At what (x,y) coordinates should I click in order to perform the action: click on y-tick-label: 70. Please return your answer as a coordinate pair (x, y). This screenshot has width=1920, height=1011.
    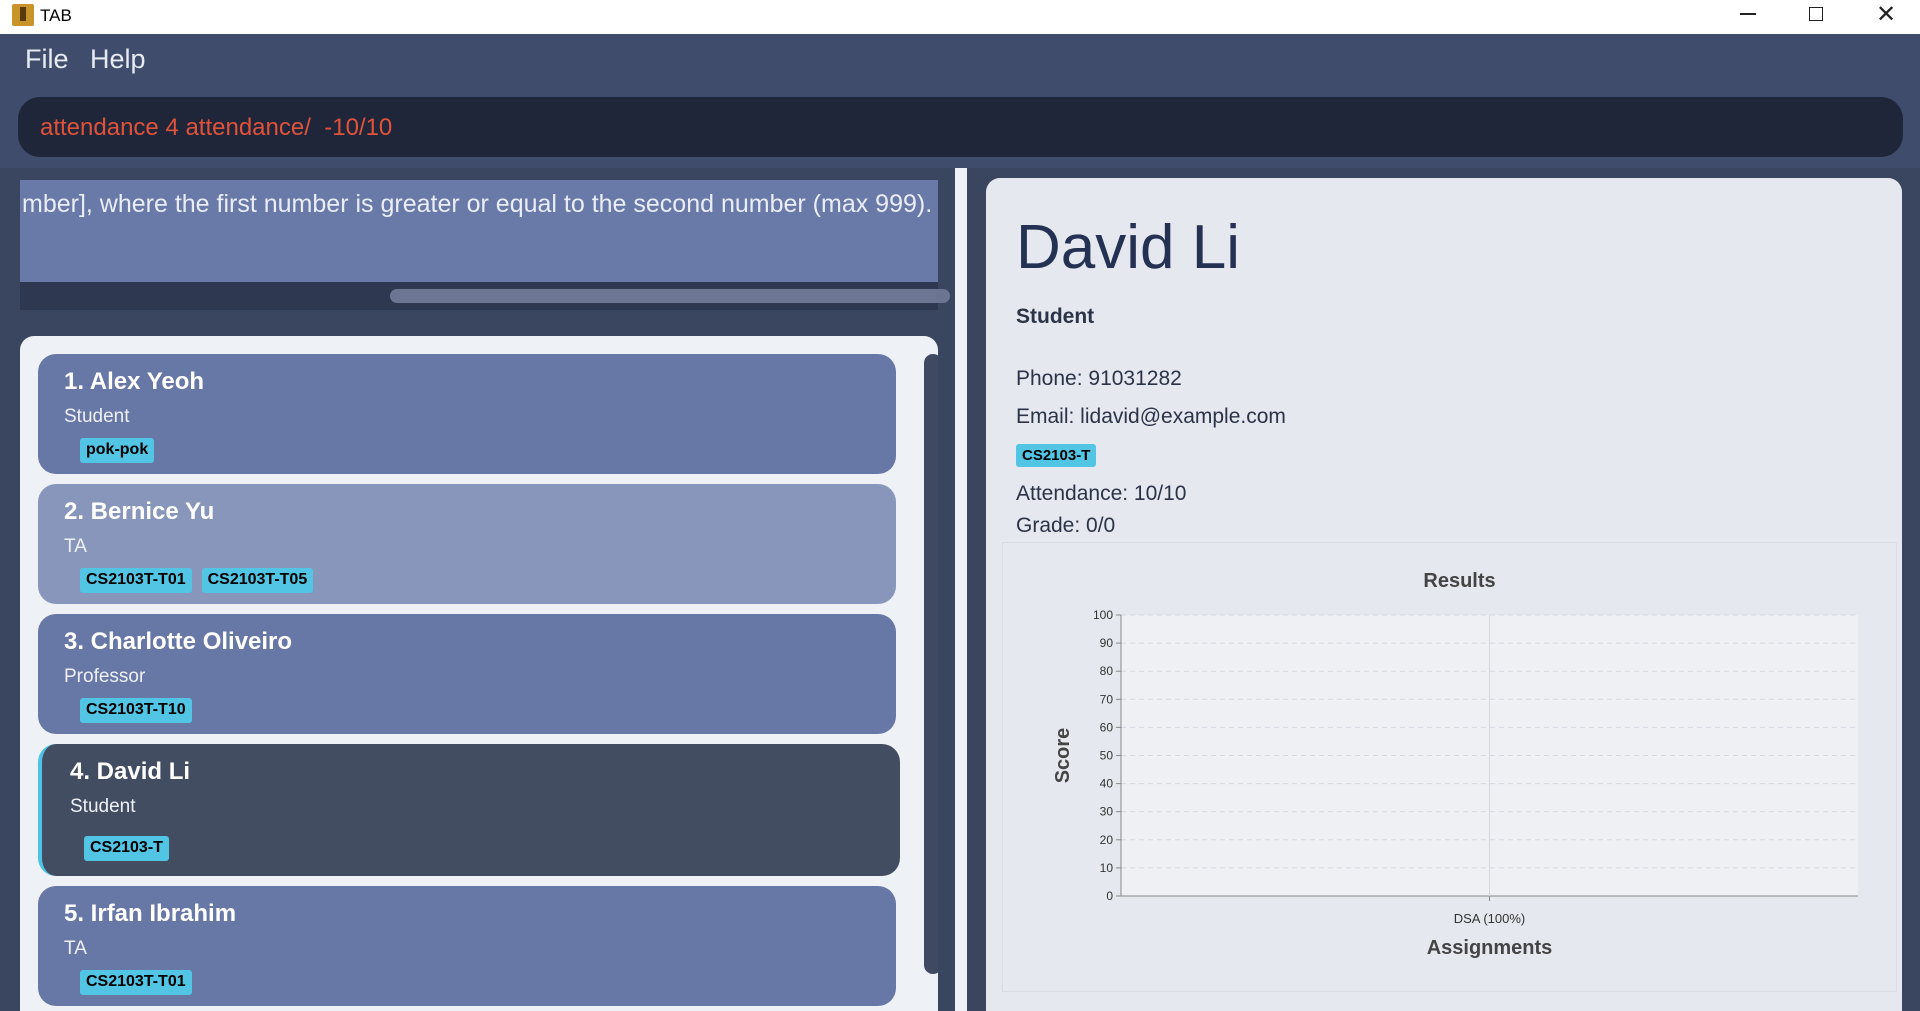
    Looking at the image, I should click on (1107, 699).